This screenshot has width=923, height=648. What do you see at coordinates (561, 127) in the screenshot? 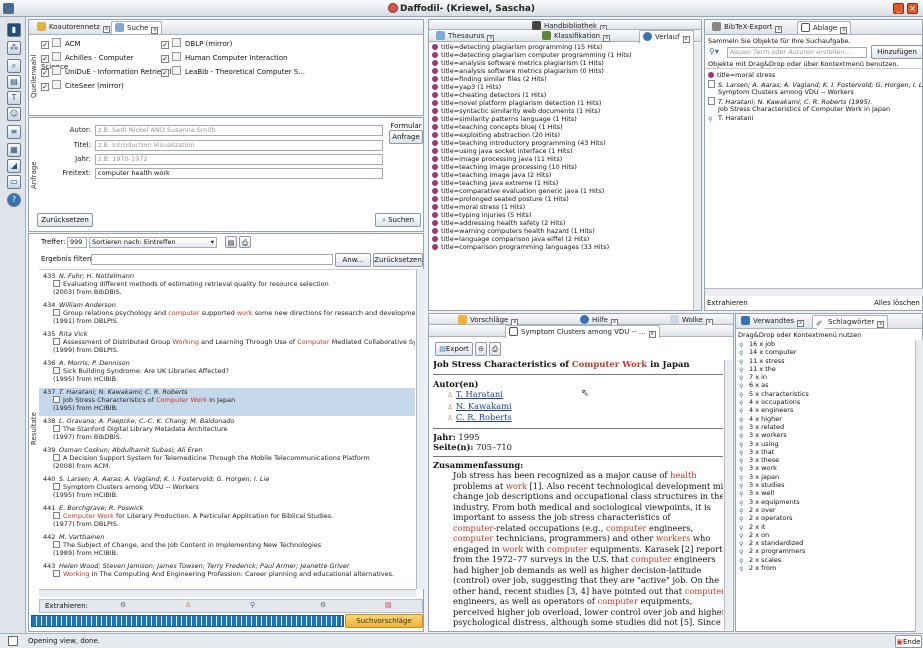
I see `history-item: title=teaching concepts bluej (1 Hits)` at bounding box center [561, 127].